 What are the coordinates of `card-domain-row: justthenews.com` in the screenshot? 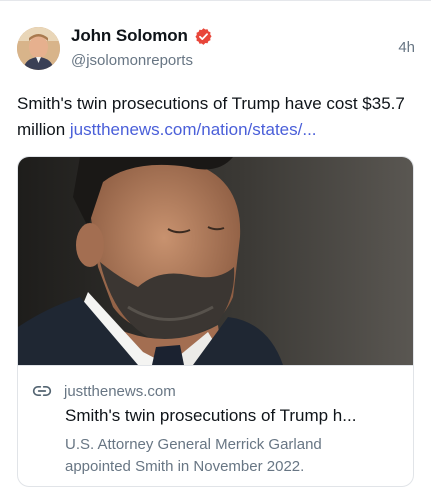 It's located at (104, 391).